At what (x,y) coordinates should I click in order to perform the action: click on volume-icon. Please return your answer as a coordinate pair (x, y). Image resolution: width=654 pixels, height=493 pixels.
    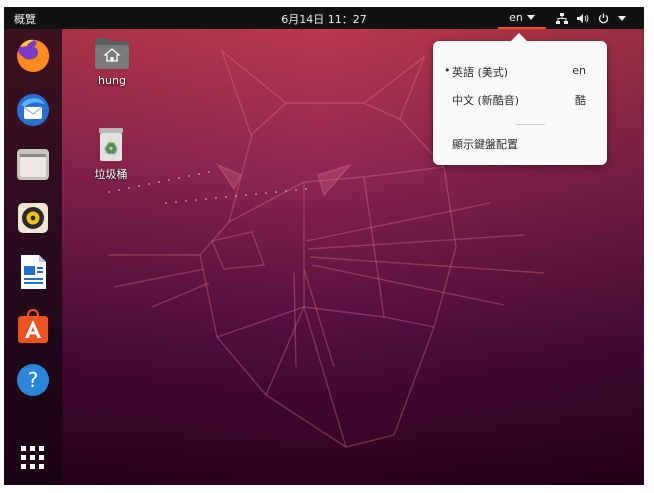
    Looking at the image, I should click on (583, 18).